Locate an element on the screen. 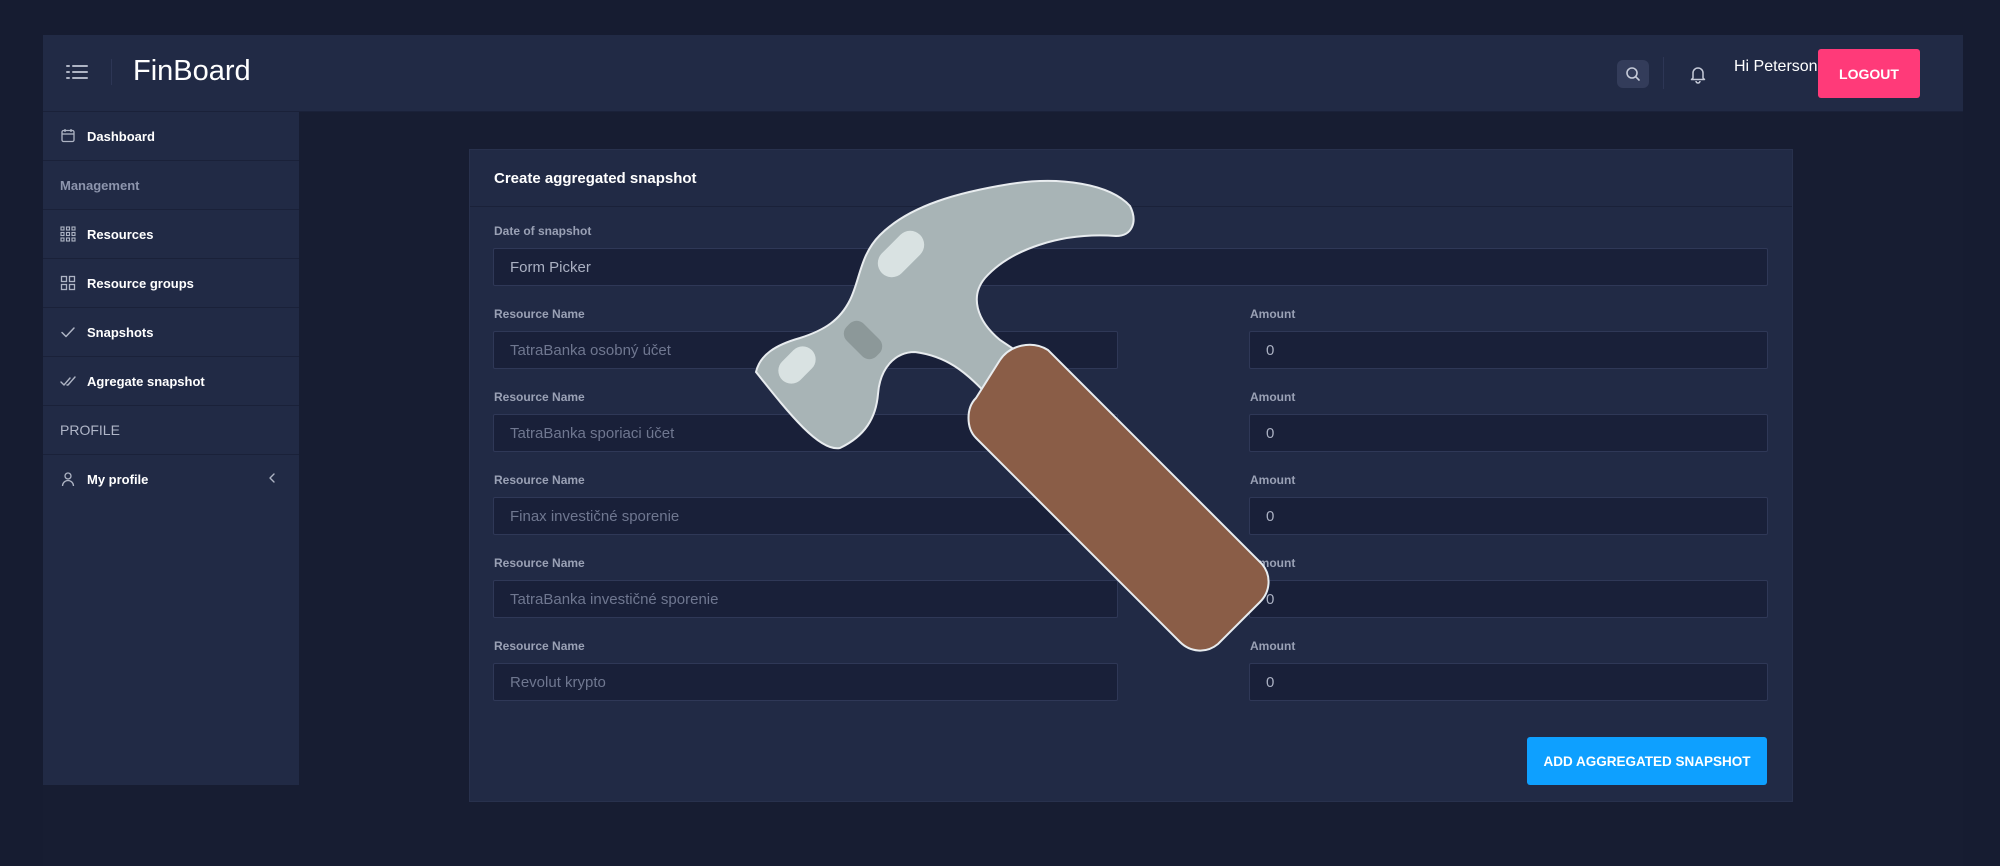 This screenshot has width=2000, height=866. resource-name-input: TatraBanka sporiaci účet is located at coordinates (805, 433).